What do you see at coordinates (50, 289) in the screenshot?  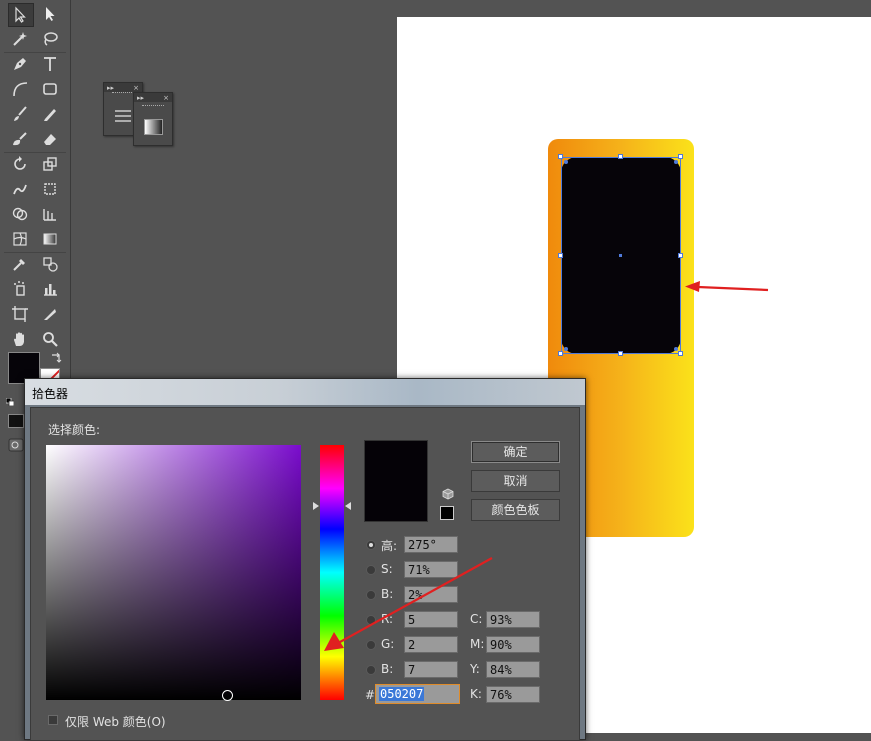 I see `column-graph-icon` at bounding box center [50, 289].